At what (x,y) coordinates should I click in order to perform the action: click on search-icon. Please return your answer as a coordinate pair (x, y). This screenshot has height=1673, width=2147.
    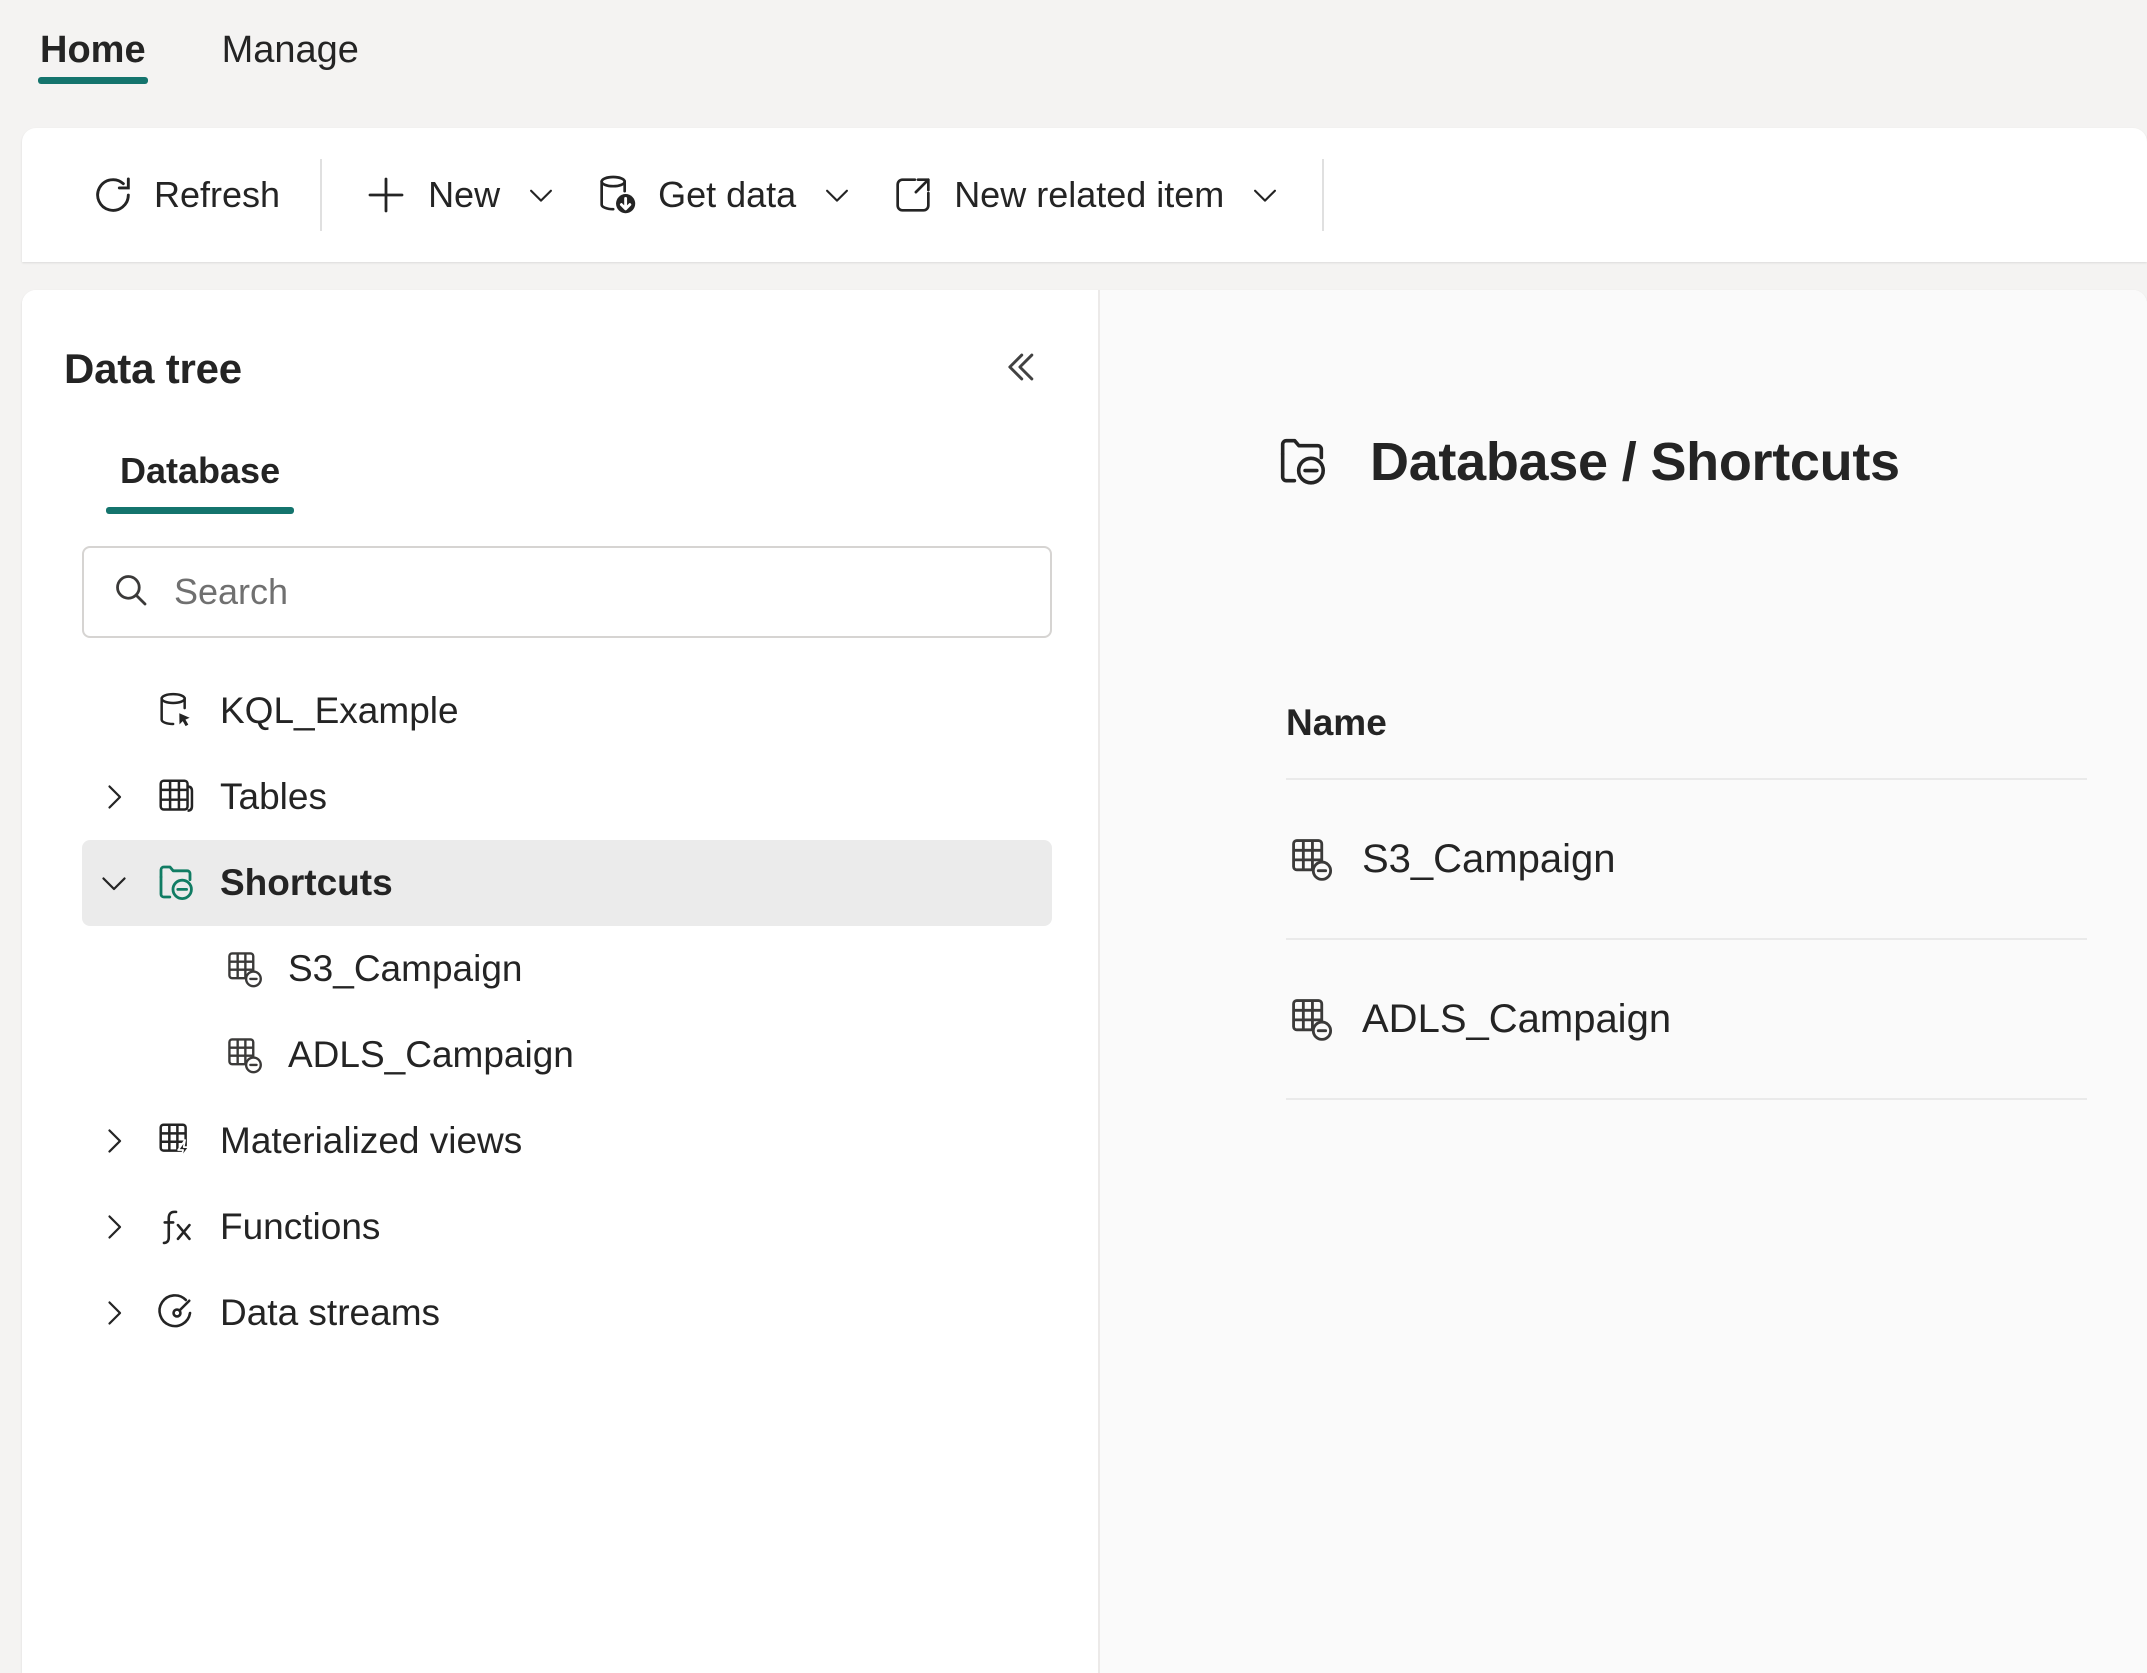
    Looking at the image, I should click on (131, 592).